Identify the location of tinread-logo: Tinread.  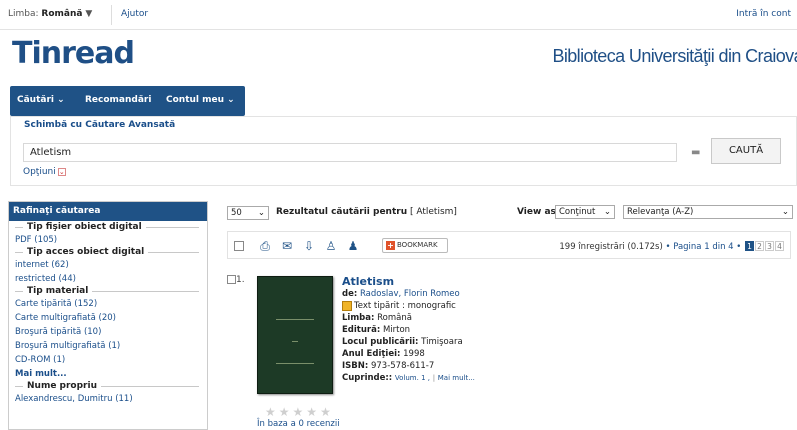
(73, 53).